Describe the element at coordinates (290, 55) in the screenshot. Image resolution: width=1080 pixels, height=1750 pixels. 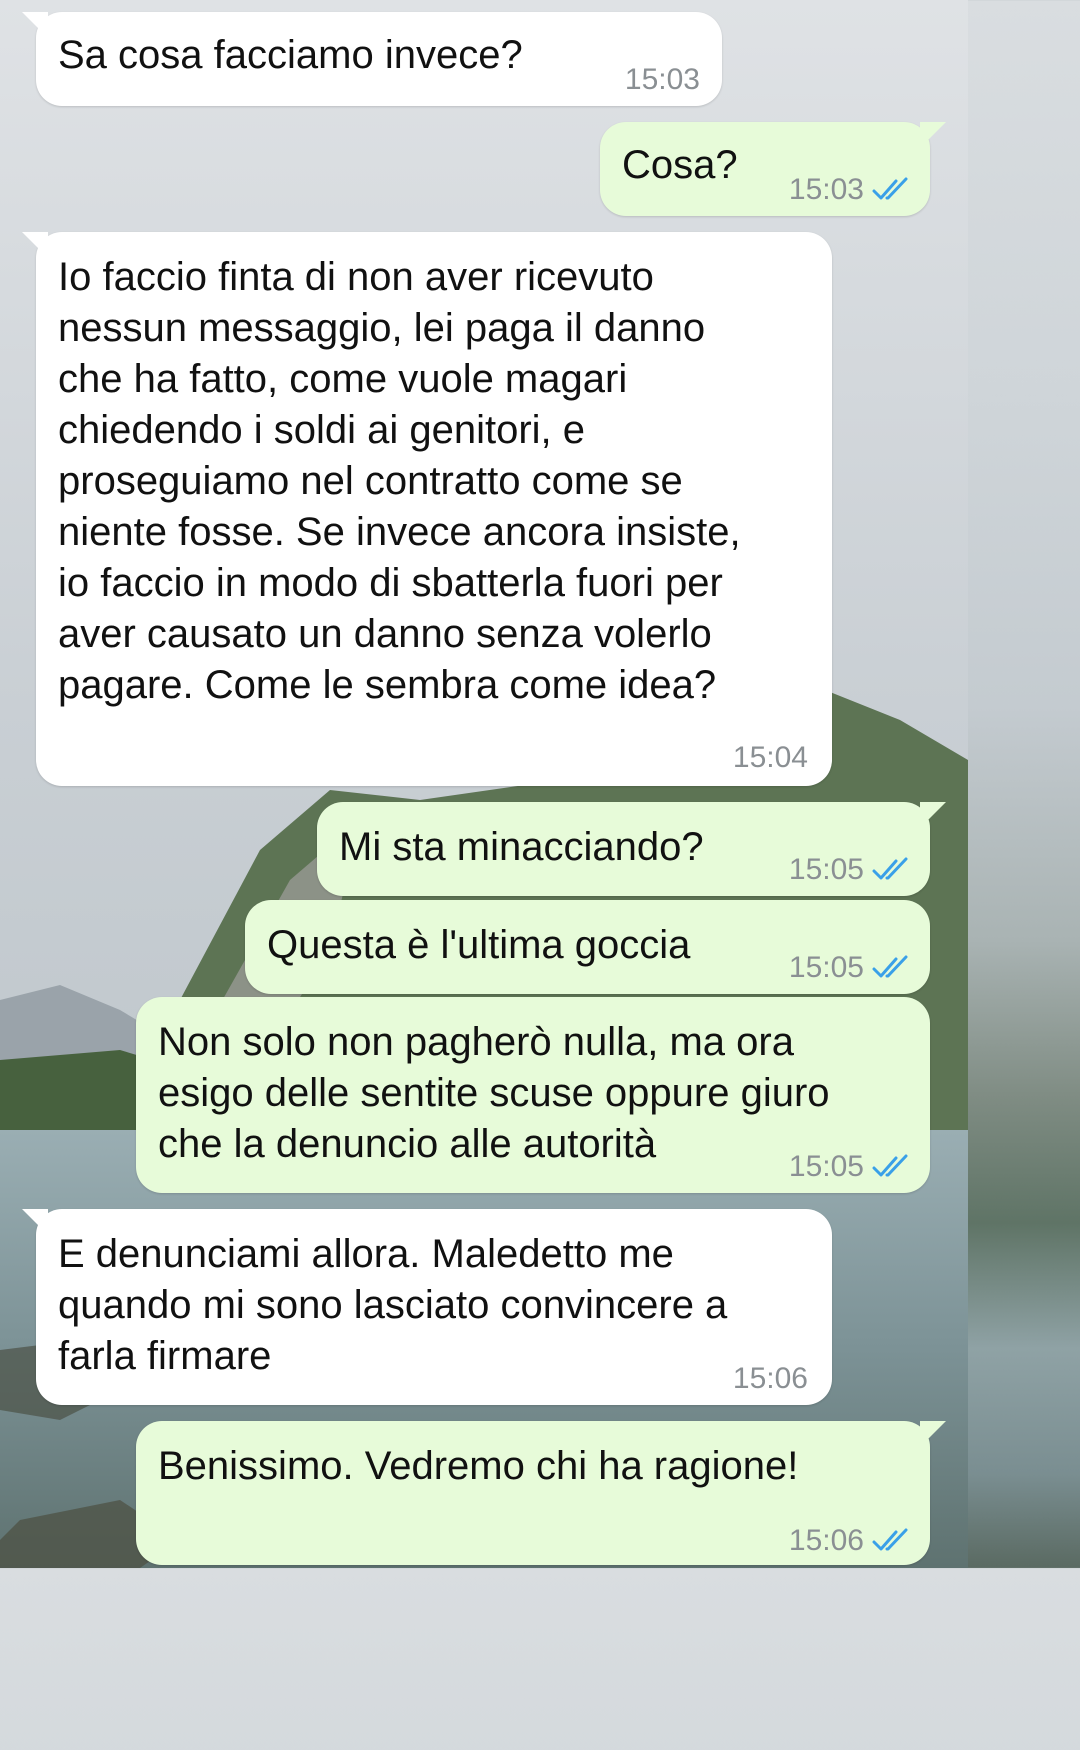
I see `message-text: Sa cosa facciamo invece?` at that location.